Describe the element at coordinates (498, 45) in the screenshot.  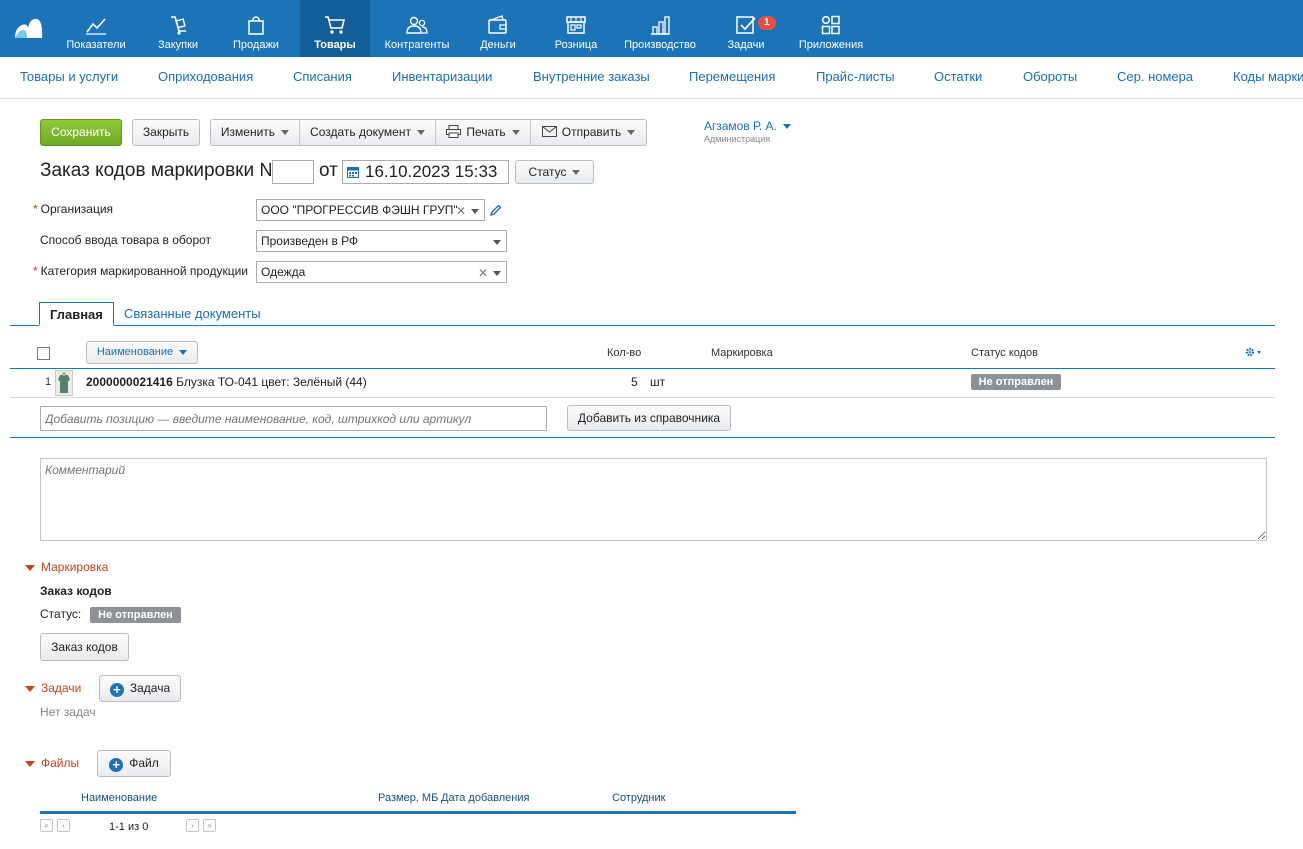
I see `nav-label: Деньги` at that location.